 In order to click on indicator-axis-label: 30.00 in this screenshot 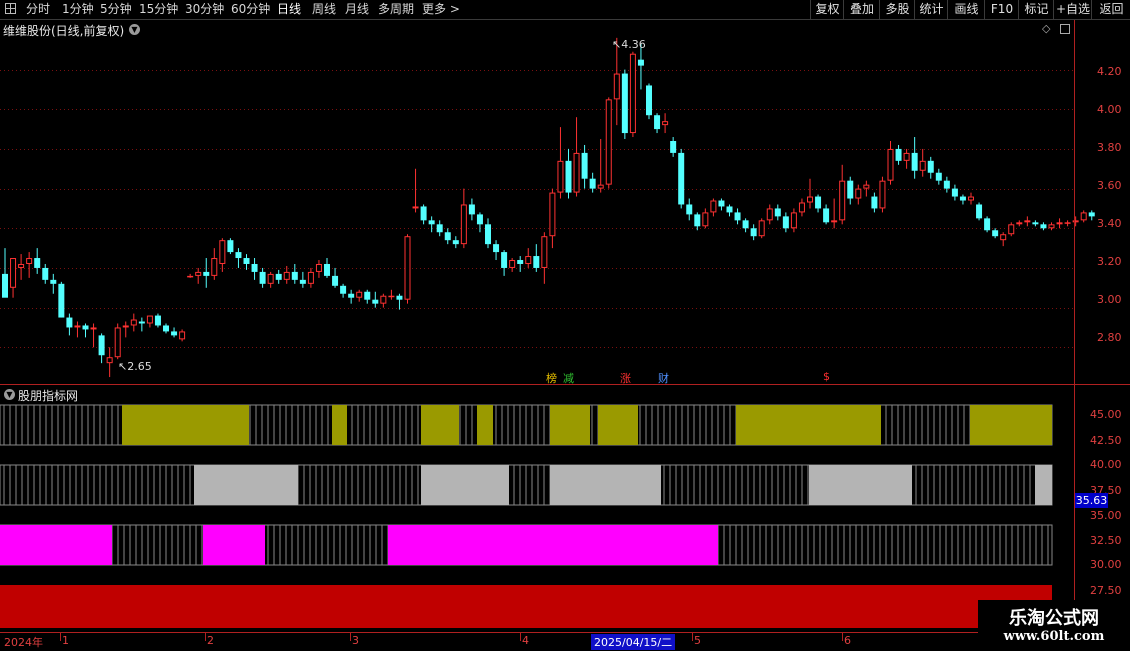, I will do `click(1106, 564)`.